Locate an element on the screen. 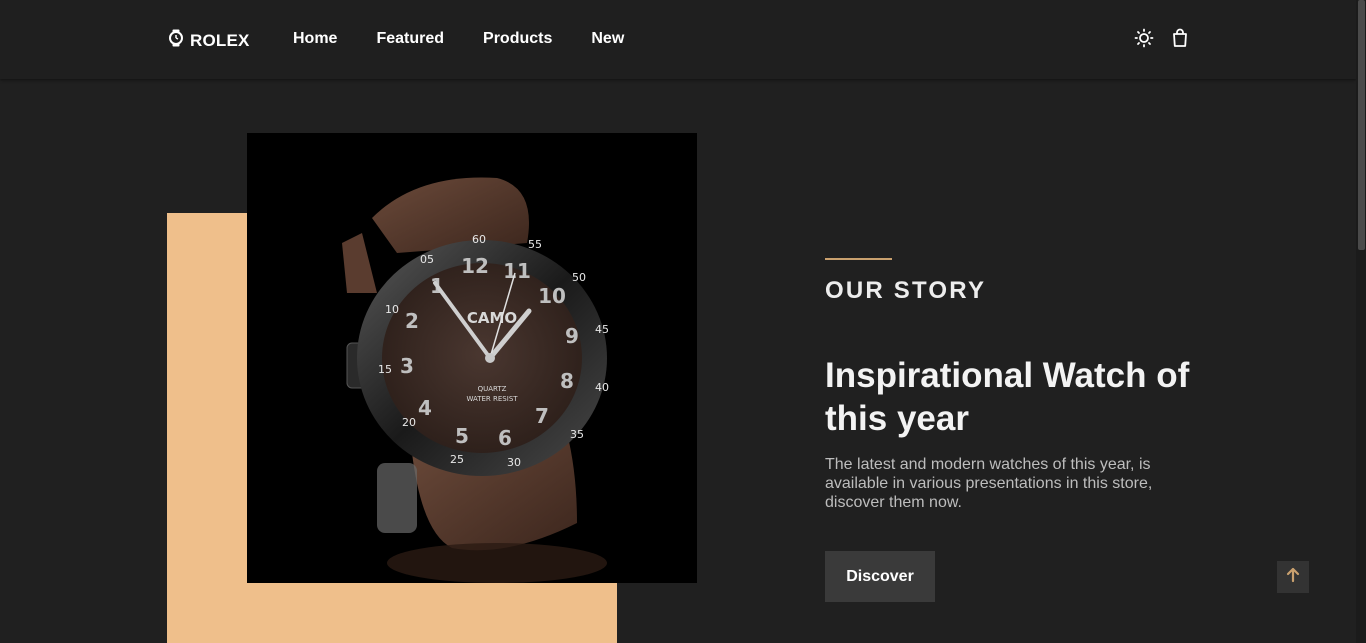 The height and width of the screenshot is (643, 1366). dial-numeral: 12 is located at coordinates (475, 266).